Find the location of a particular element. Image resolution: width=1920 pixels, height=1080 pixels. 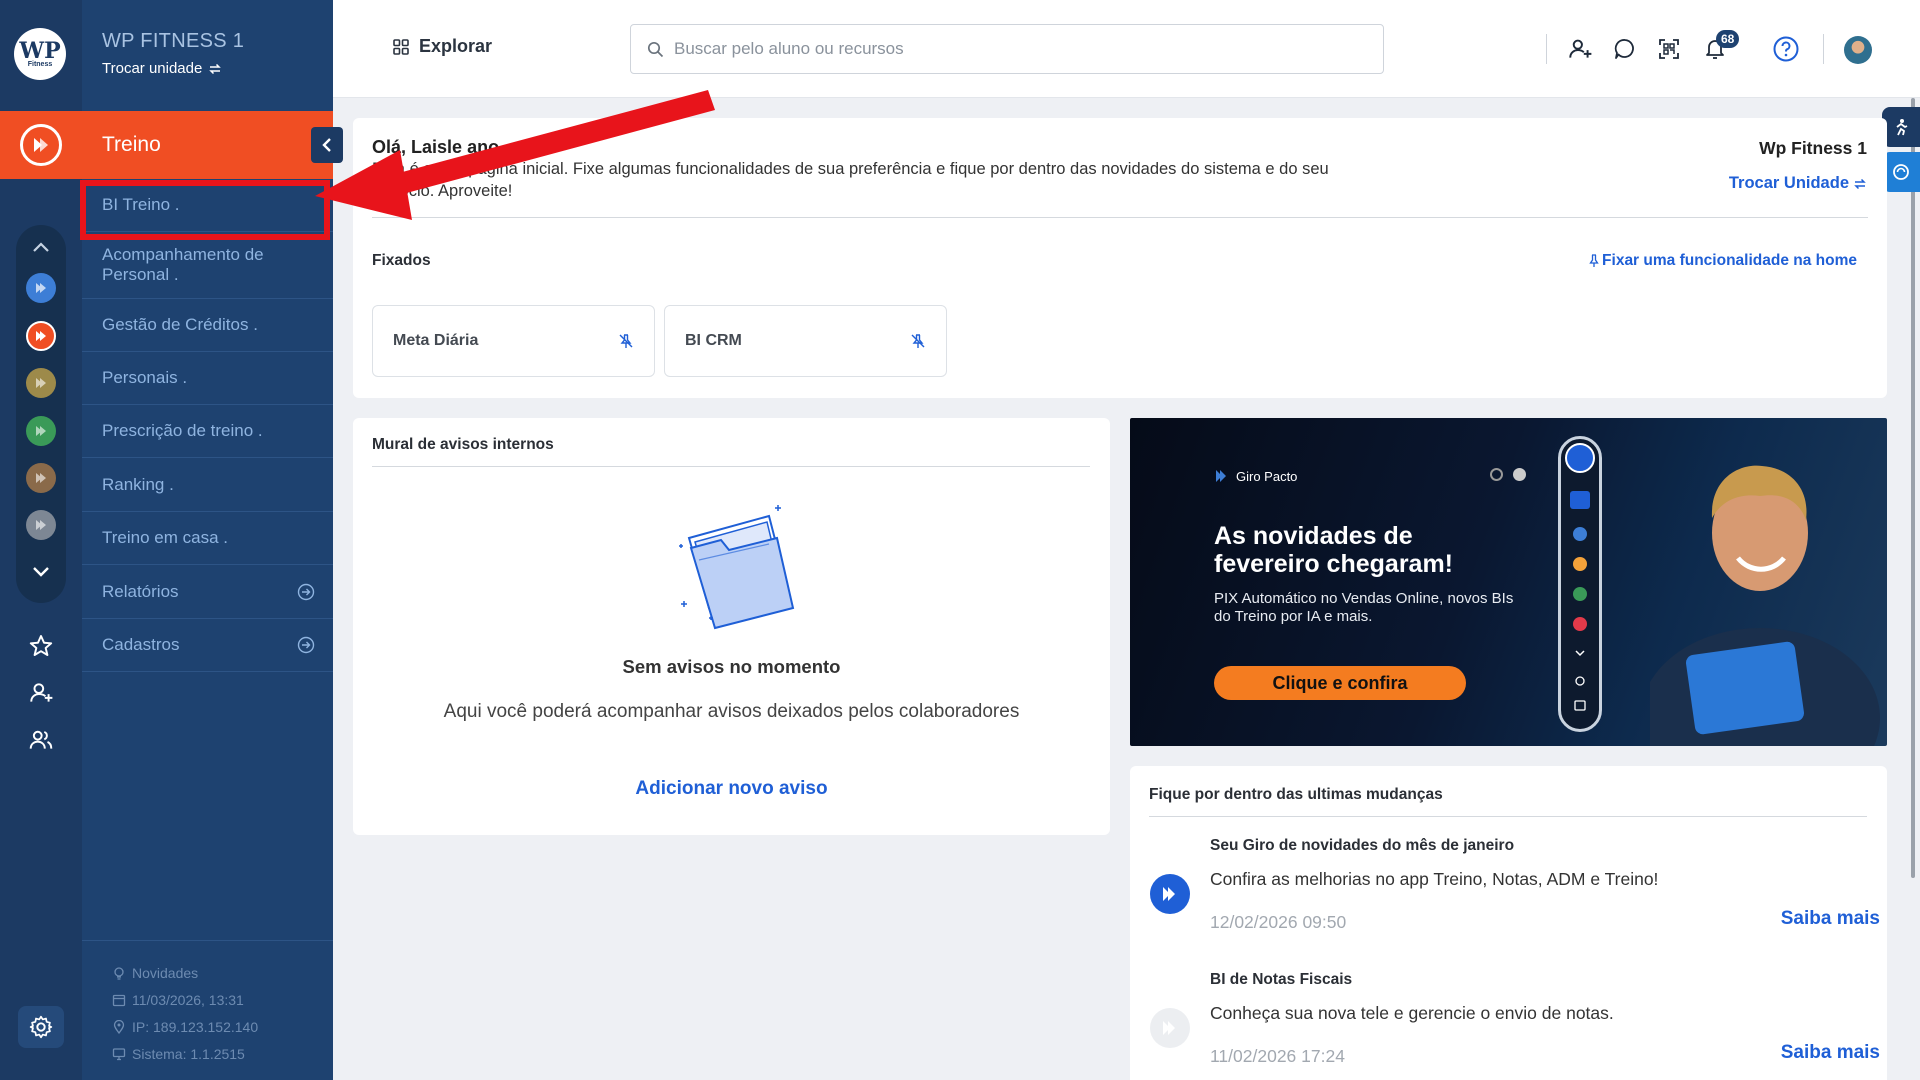

qr-code-button is located at coordinates (1669, 49).